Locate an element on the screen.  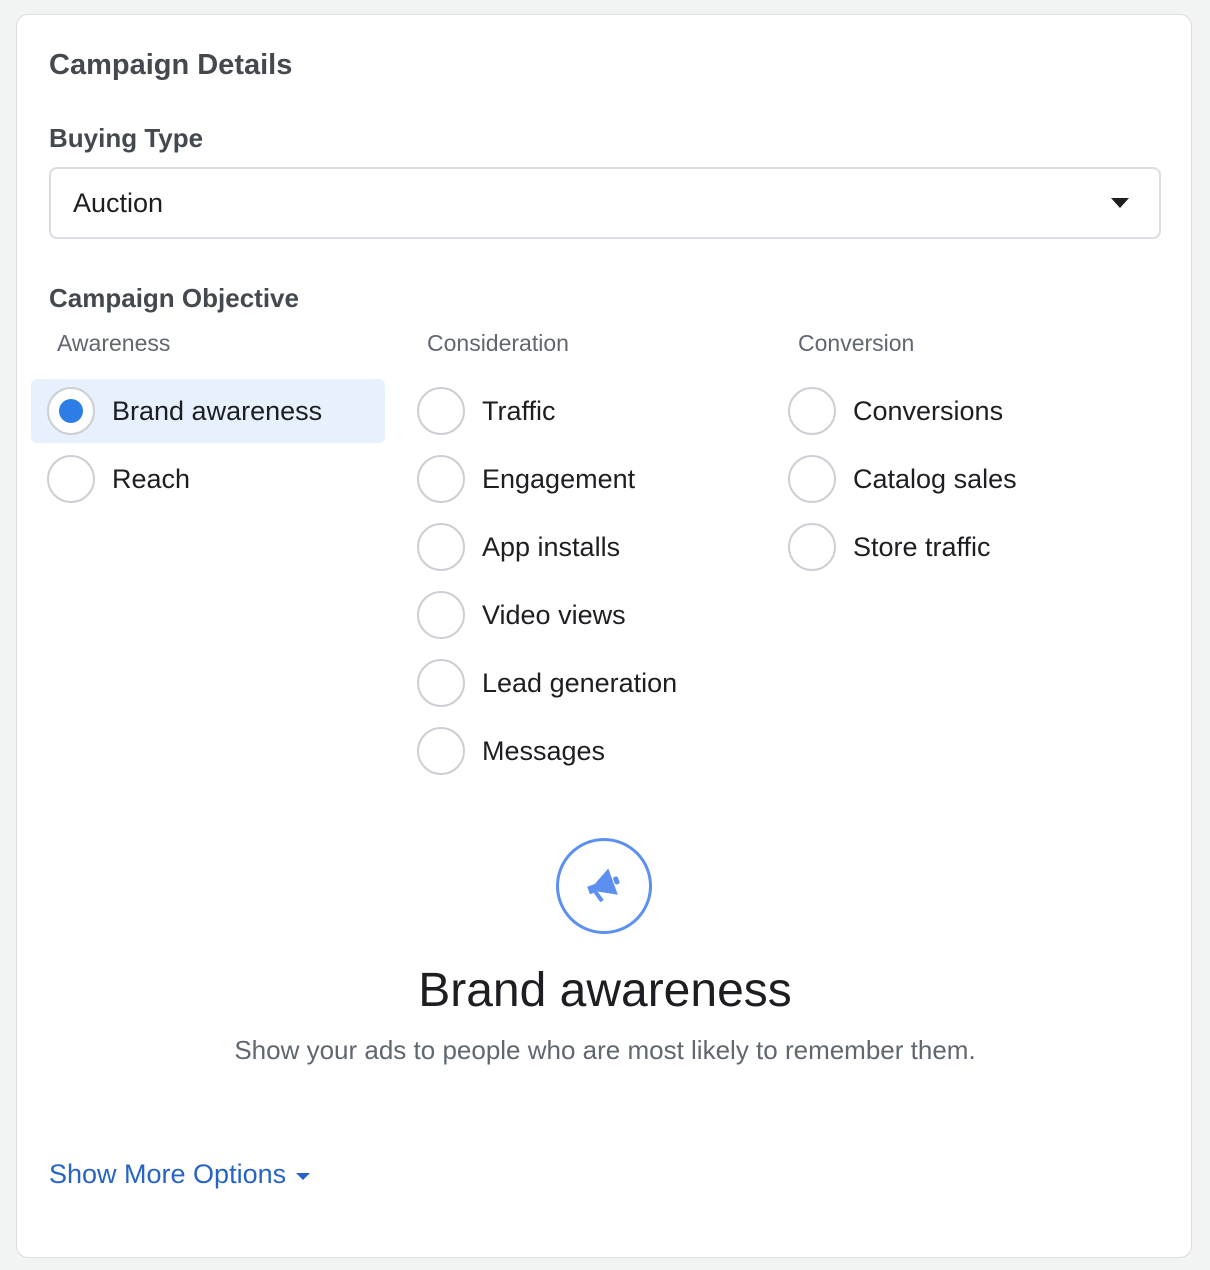
option-conversions: Conversions is located at coordinates (965, 411).